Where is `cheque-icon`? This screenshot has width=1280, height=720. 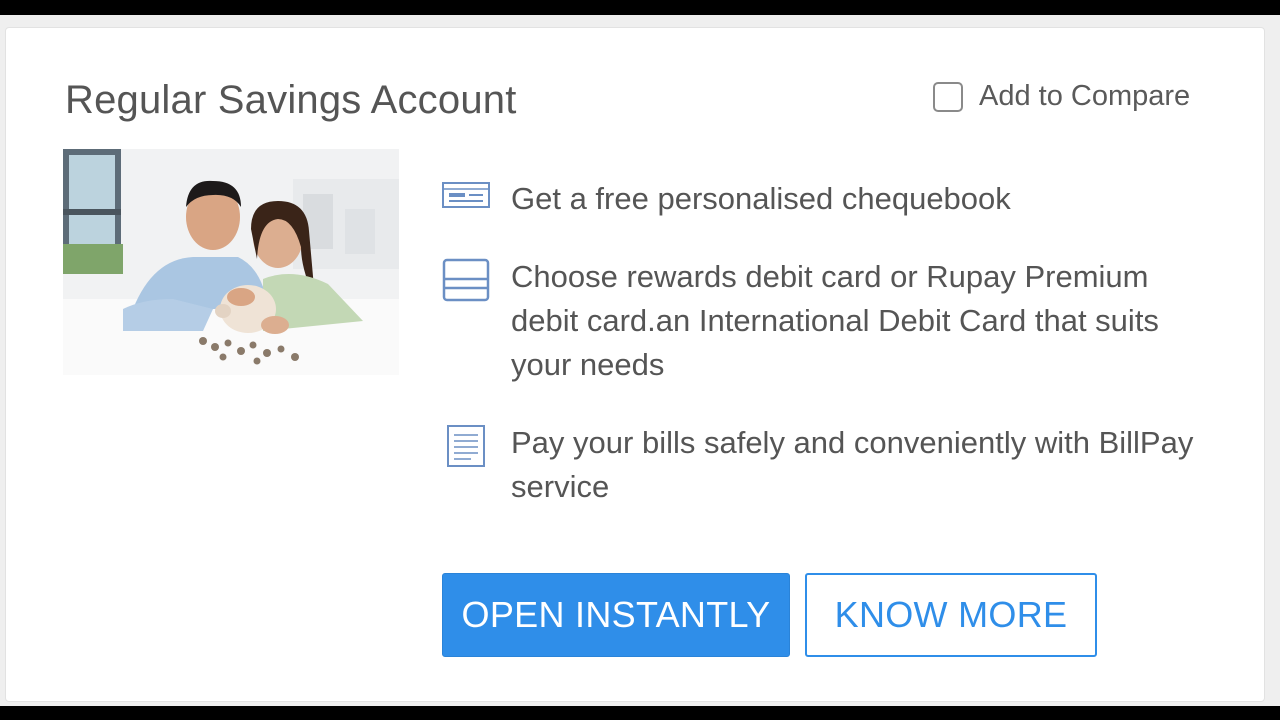 cheque-icon is located at coordinates (466, 199).